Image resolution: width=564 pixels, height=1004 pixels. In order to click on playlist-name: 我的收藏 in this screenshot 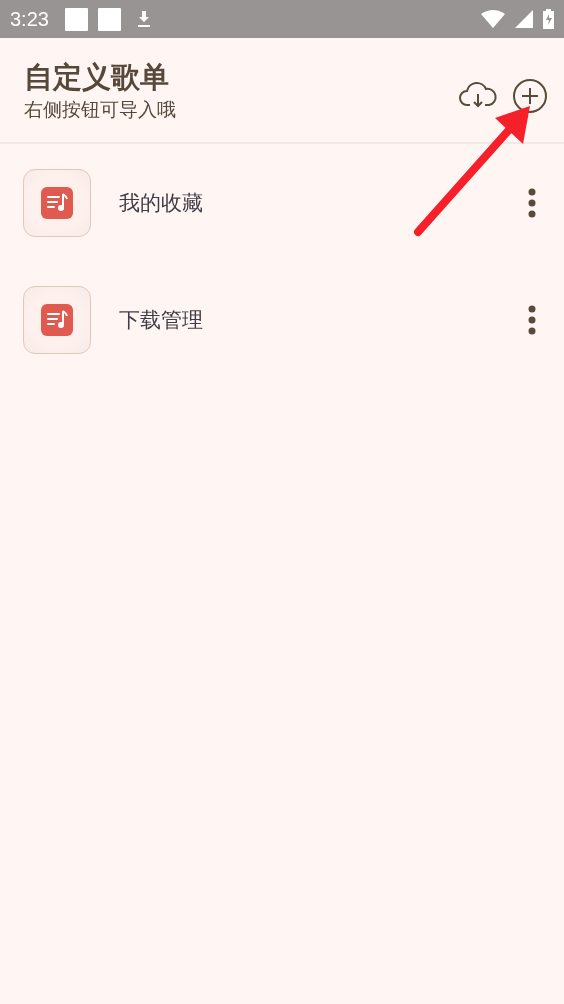, I will do `click(321, 202)`.